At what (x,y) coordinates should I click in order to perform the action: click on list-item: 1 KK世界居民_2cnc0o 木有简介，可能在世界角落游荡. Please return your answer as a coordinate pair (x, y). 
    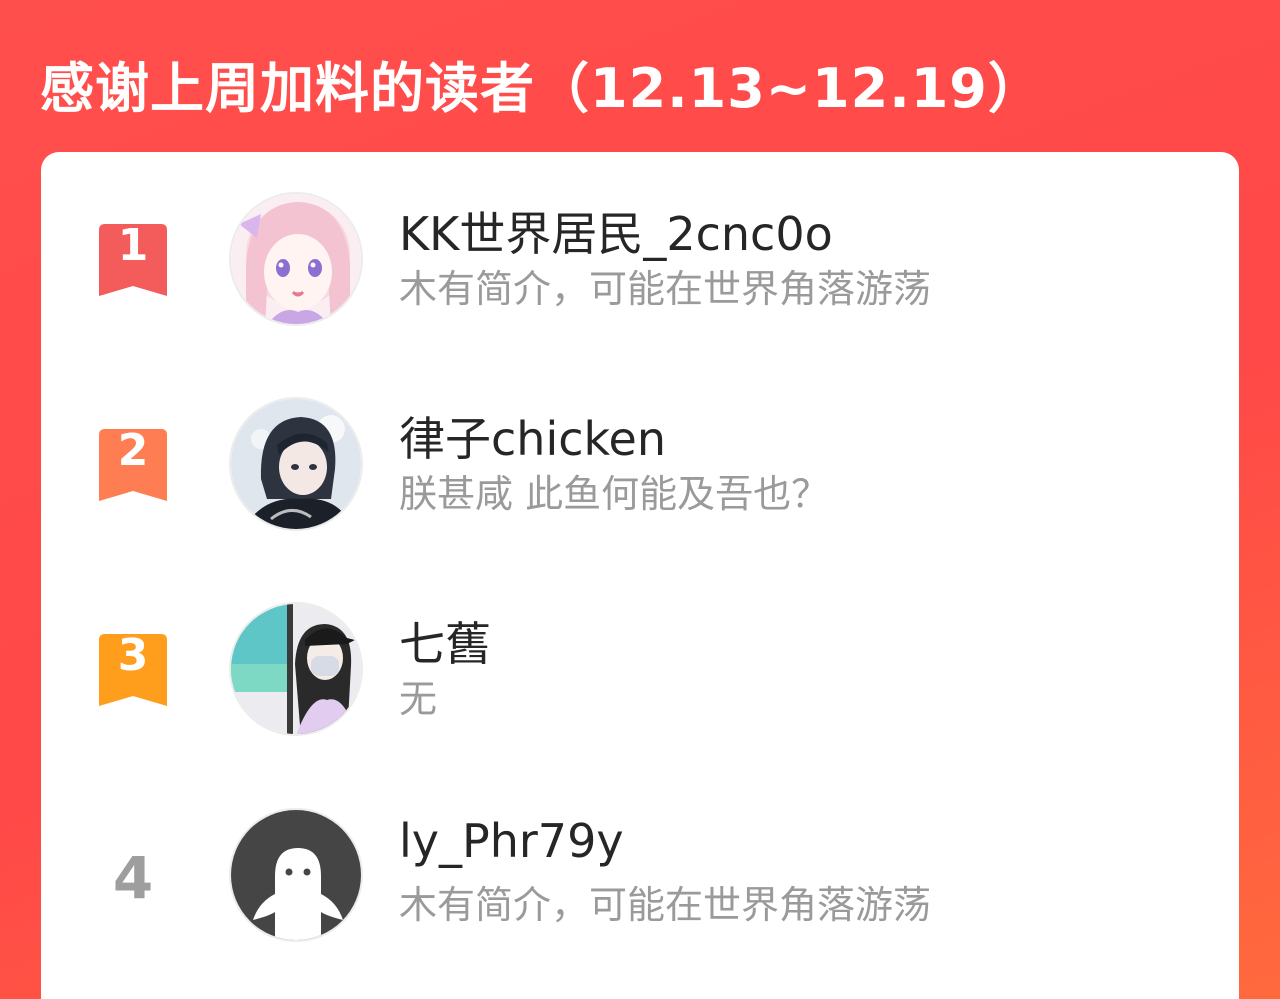
    Looking at the image, I should click on (640, 262).